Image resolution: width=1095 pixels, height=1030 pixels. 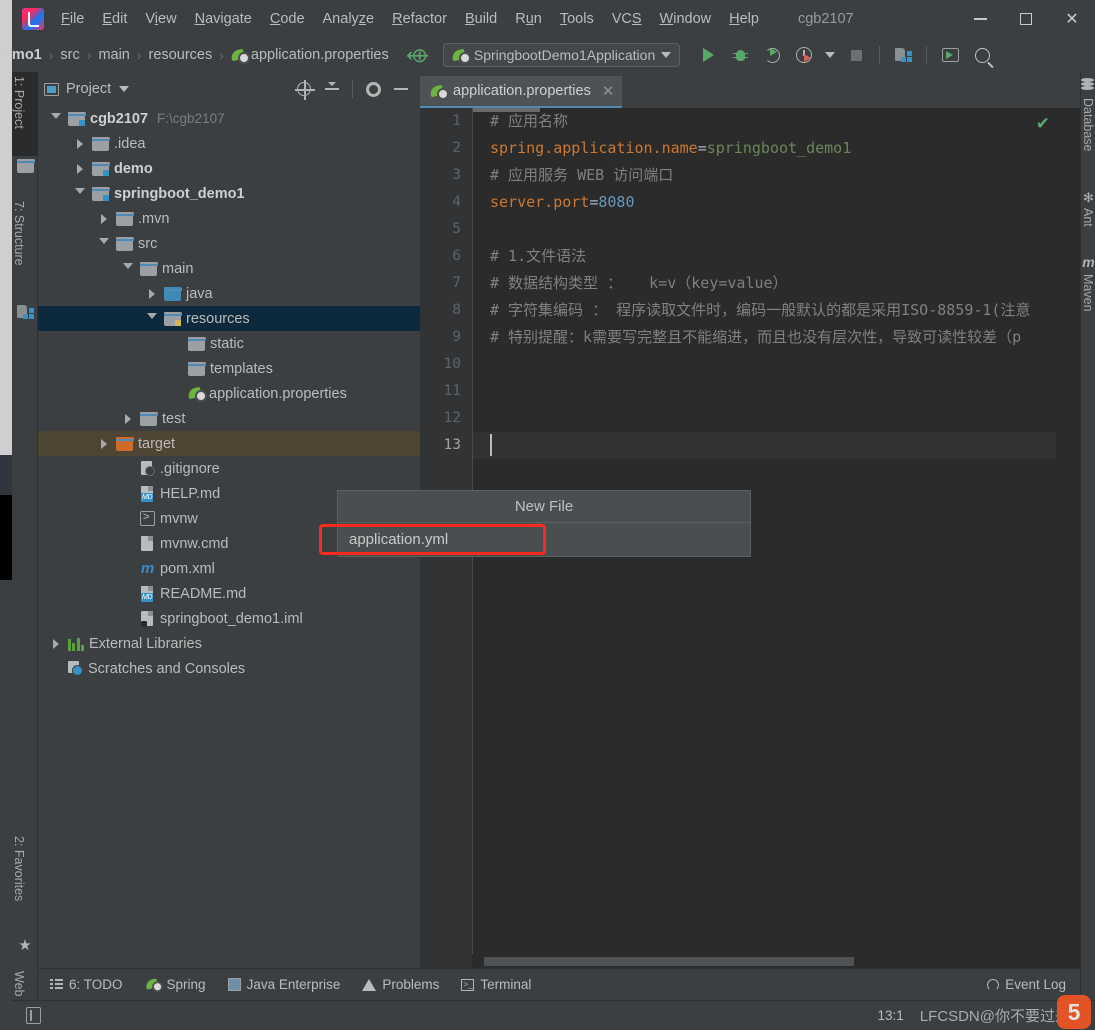 What do you see at coordinates (25, 249) in the screenshot?
I see `sidebar-item-structure: 7: Structure` at bounding box center [25, 249].